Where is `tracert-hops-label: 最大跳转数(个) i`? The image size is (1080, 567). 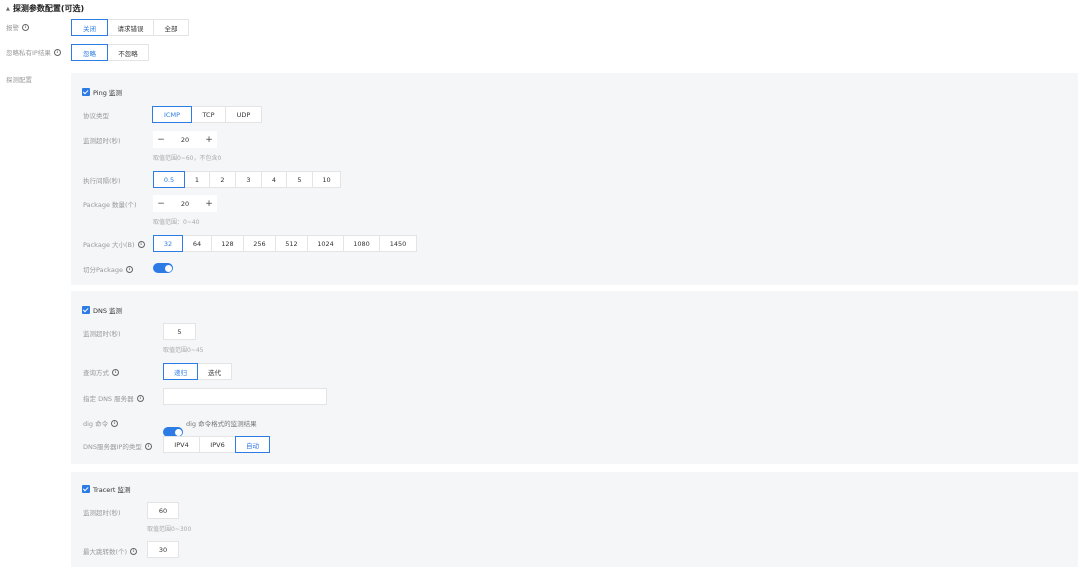 tracert-hops-label: 最大跳转数(个) i is located at coordinates (110, 551).